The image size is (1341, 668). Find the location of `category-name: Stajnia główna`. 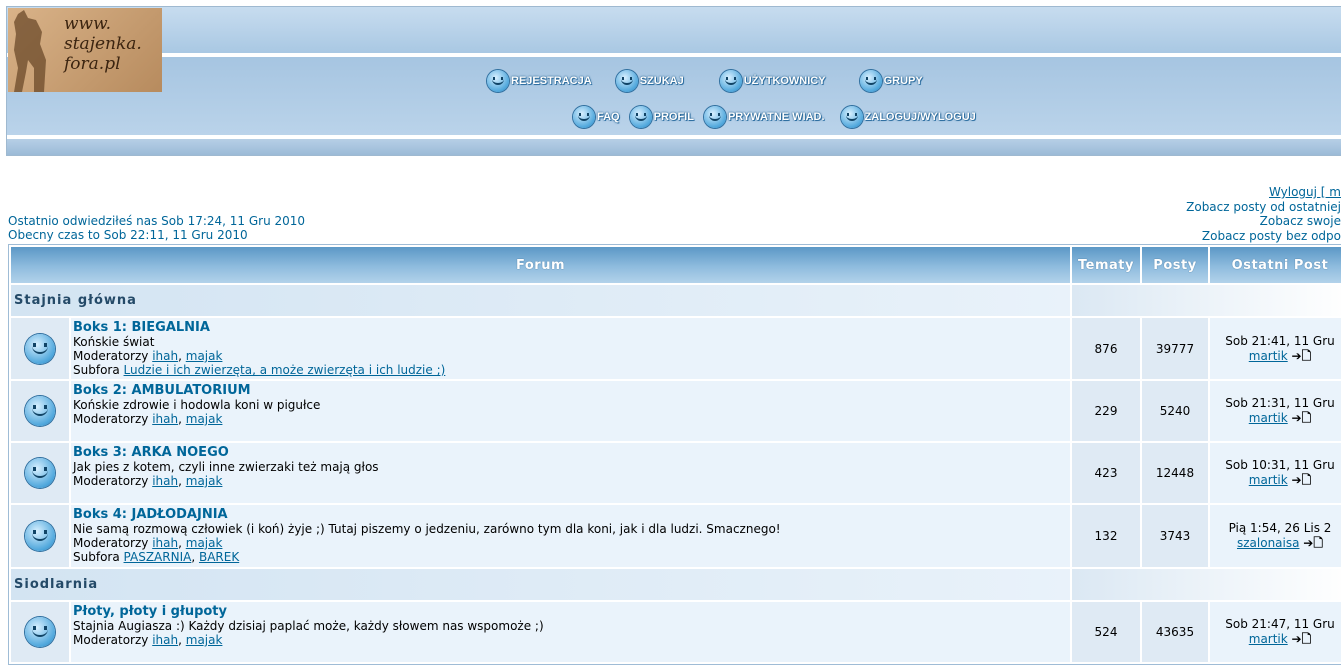

category-name: Stajnia główna is located at coordinates (75, 300).